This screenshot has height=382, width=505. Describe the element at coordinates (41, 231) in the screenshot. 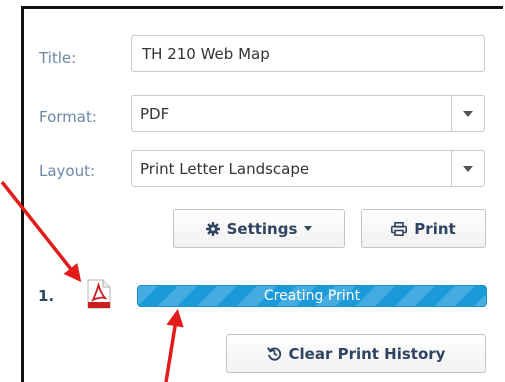

I see `annotation-arrow-to-pdf-icon` at that location.